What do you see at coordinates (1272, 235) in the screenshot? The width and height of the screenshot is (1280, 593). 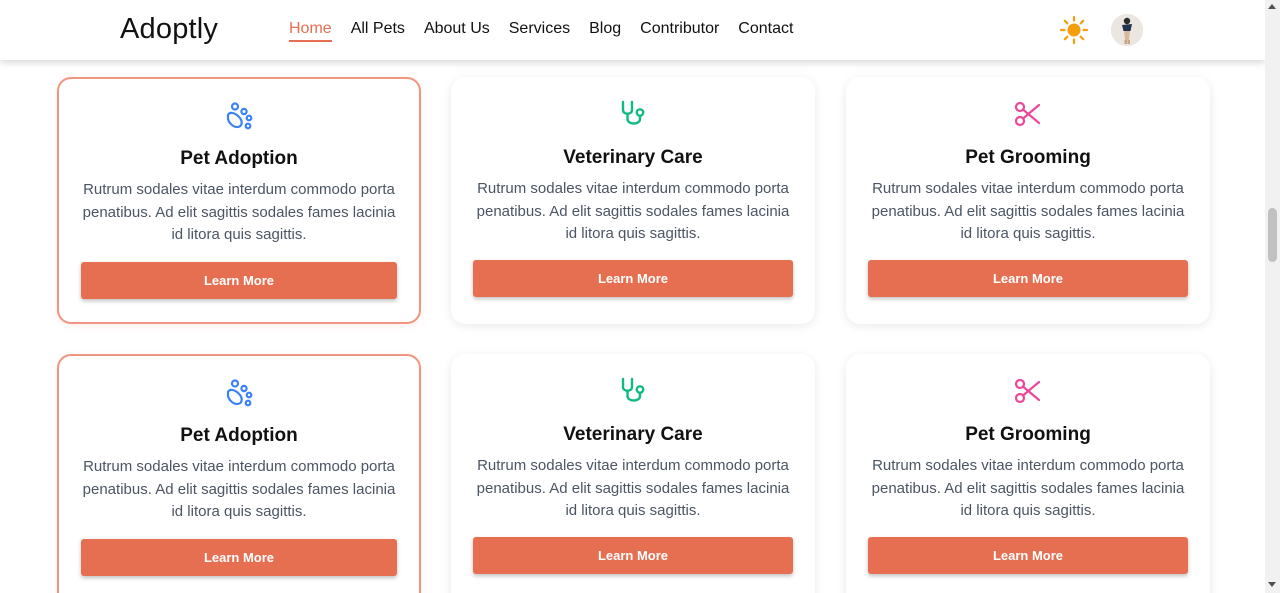 I see `scrollbar-thumb` at bounding box center [1272, 235].